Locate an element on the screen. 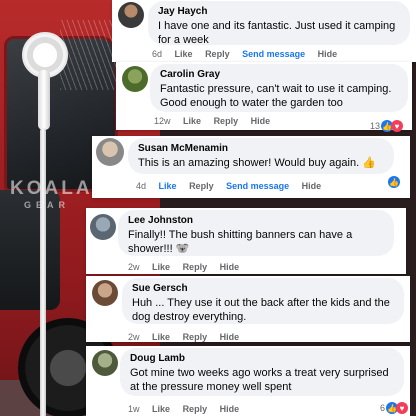 The image size is (416, 416). water-spray is located at coordinates (90, 55).